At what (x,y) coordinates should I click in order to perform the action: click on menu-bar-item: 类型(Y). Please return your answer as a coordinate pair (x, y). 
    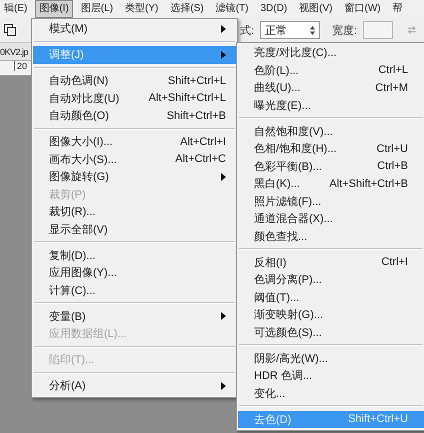
    Looking at the image, I should click on (141, 9).